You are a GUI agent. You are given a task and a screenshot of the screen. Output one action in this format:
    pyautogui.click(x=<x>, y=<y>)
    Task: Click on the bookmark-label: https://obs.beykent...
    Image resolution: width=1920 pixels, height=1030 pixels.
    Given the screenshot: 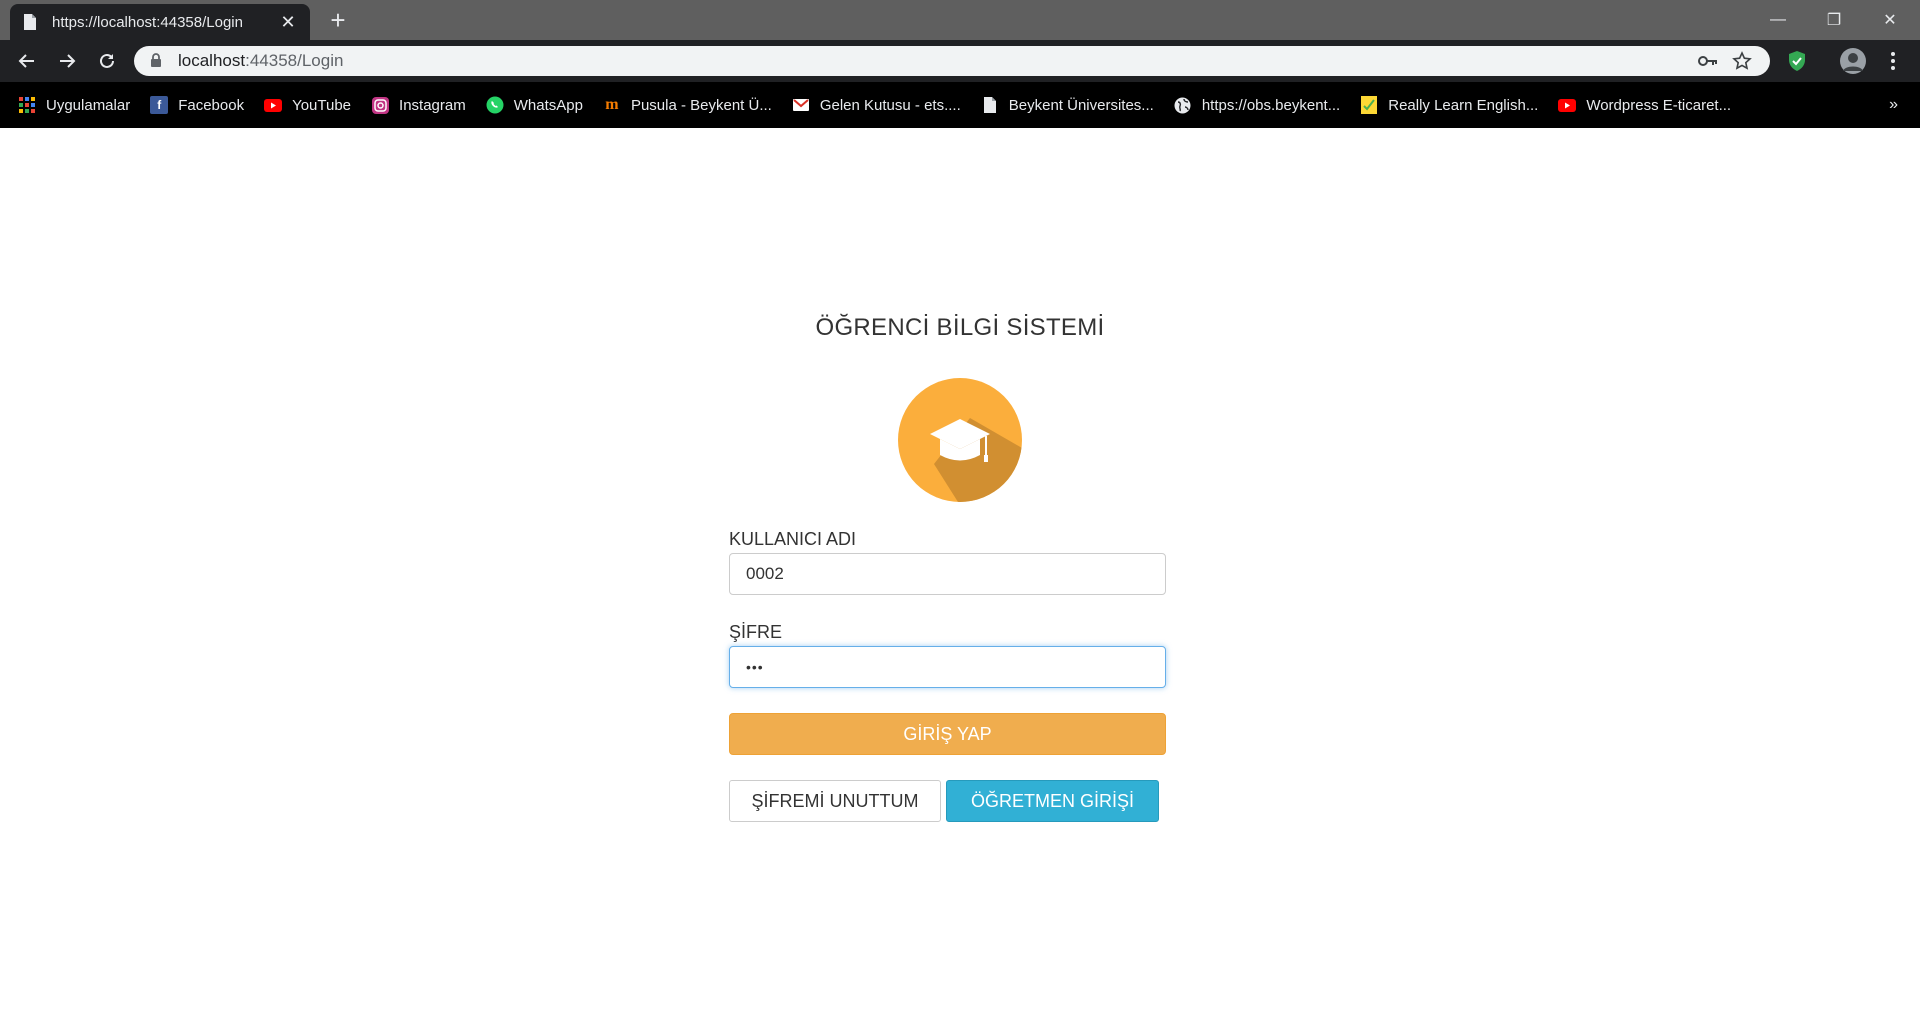 What is the action you would take?
    pyautogui.click(x=1271, y=105)
    